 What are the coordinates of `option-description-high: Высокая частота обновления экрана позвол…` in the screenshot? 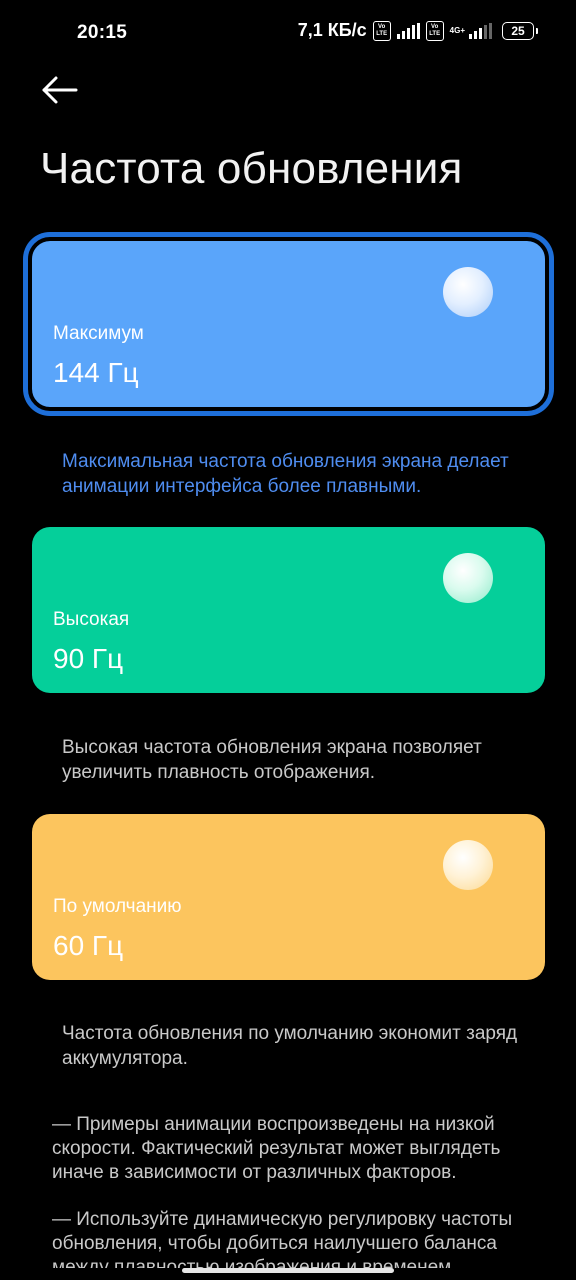 It's located at (272, 760).